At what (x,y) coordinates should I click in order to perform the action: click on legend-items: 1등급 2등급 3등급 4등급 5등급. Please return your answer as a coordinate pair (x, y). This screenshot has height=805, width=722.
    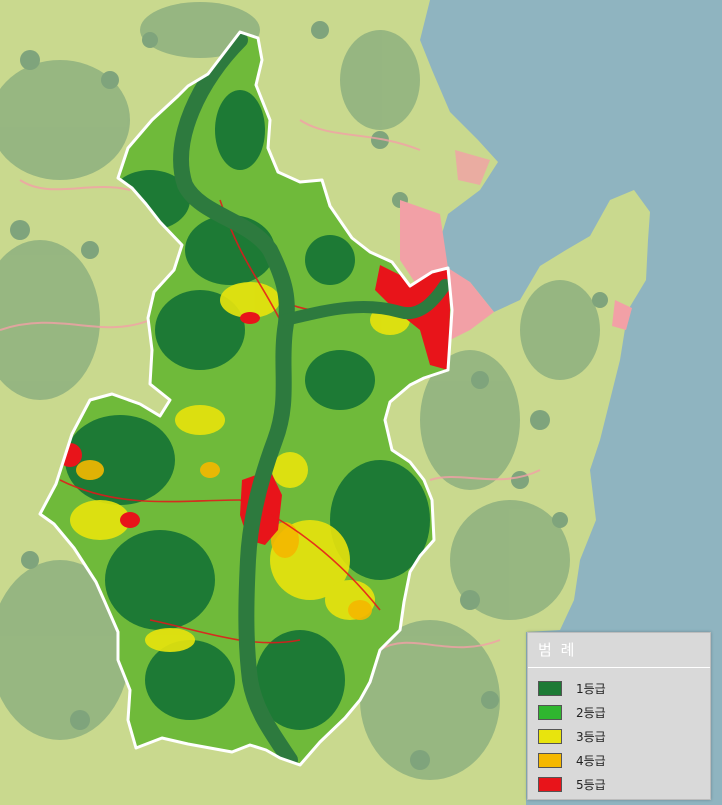
    Looking at the image, I should click on (619, 732).